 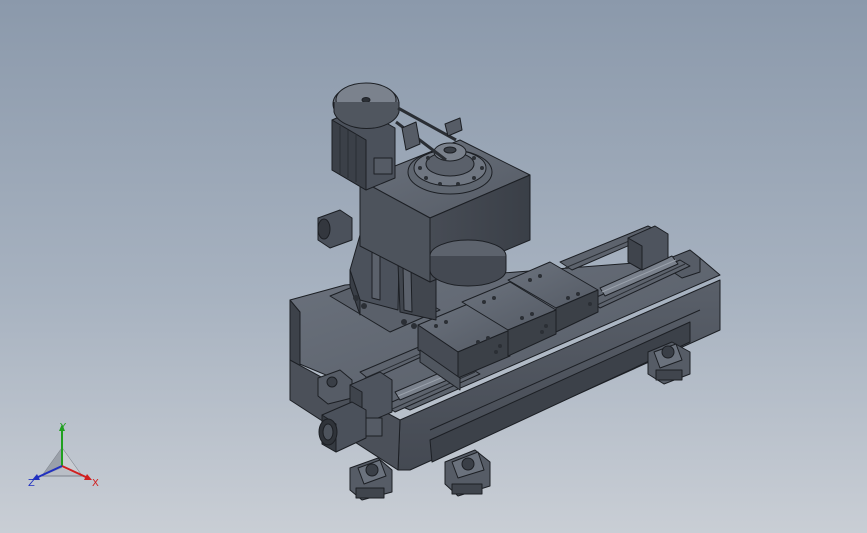 I want to click on y-axis-label: Y, so click(x=63, y=427).